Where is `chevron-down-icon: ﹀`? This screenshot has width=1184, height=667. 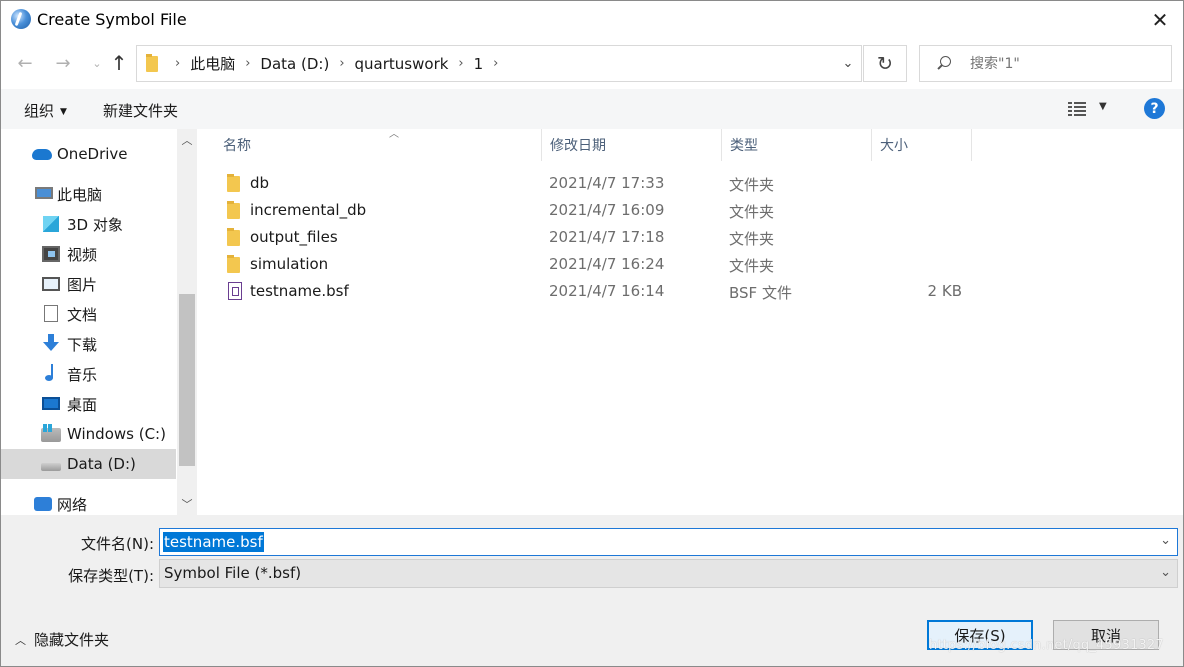 chevron-down-icon: ﹀ is located at coordinates (187, 504).